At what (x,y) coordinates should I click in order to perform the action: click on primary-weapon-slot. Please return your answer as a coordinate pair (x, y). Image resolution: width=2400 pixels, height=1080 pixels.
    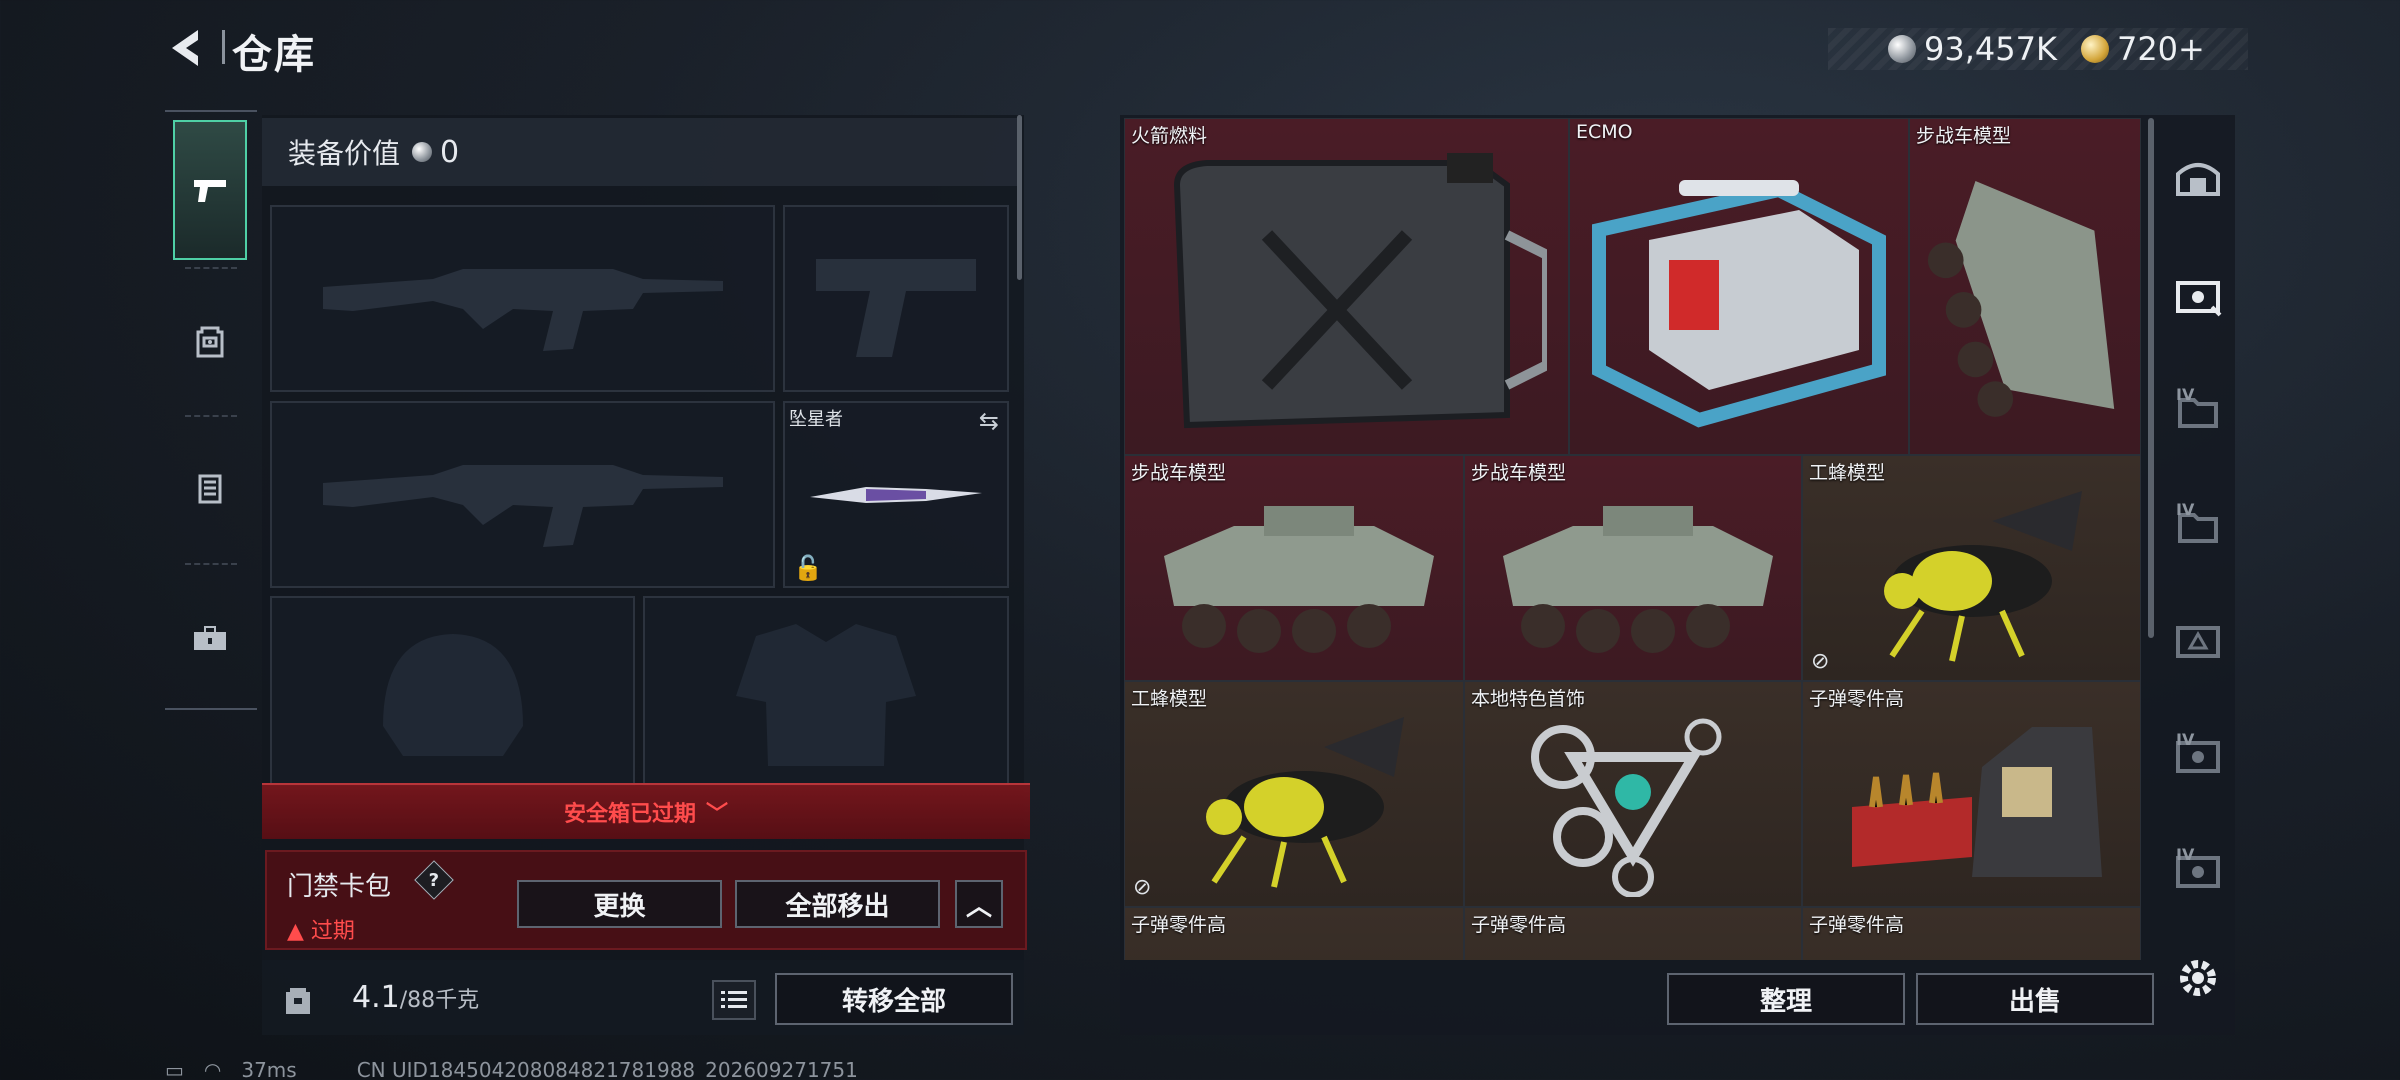
    Looking at the image, I should click on (522, 298).